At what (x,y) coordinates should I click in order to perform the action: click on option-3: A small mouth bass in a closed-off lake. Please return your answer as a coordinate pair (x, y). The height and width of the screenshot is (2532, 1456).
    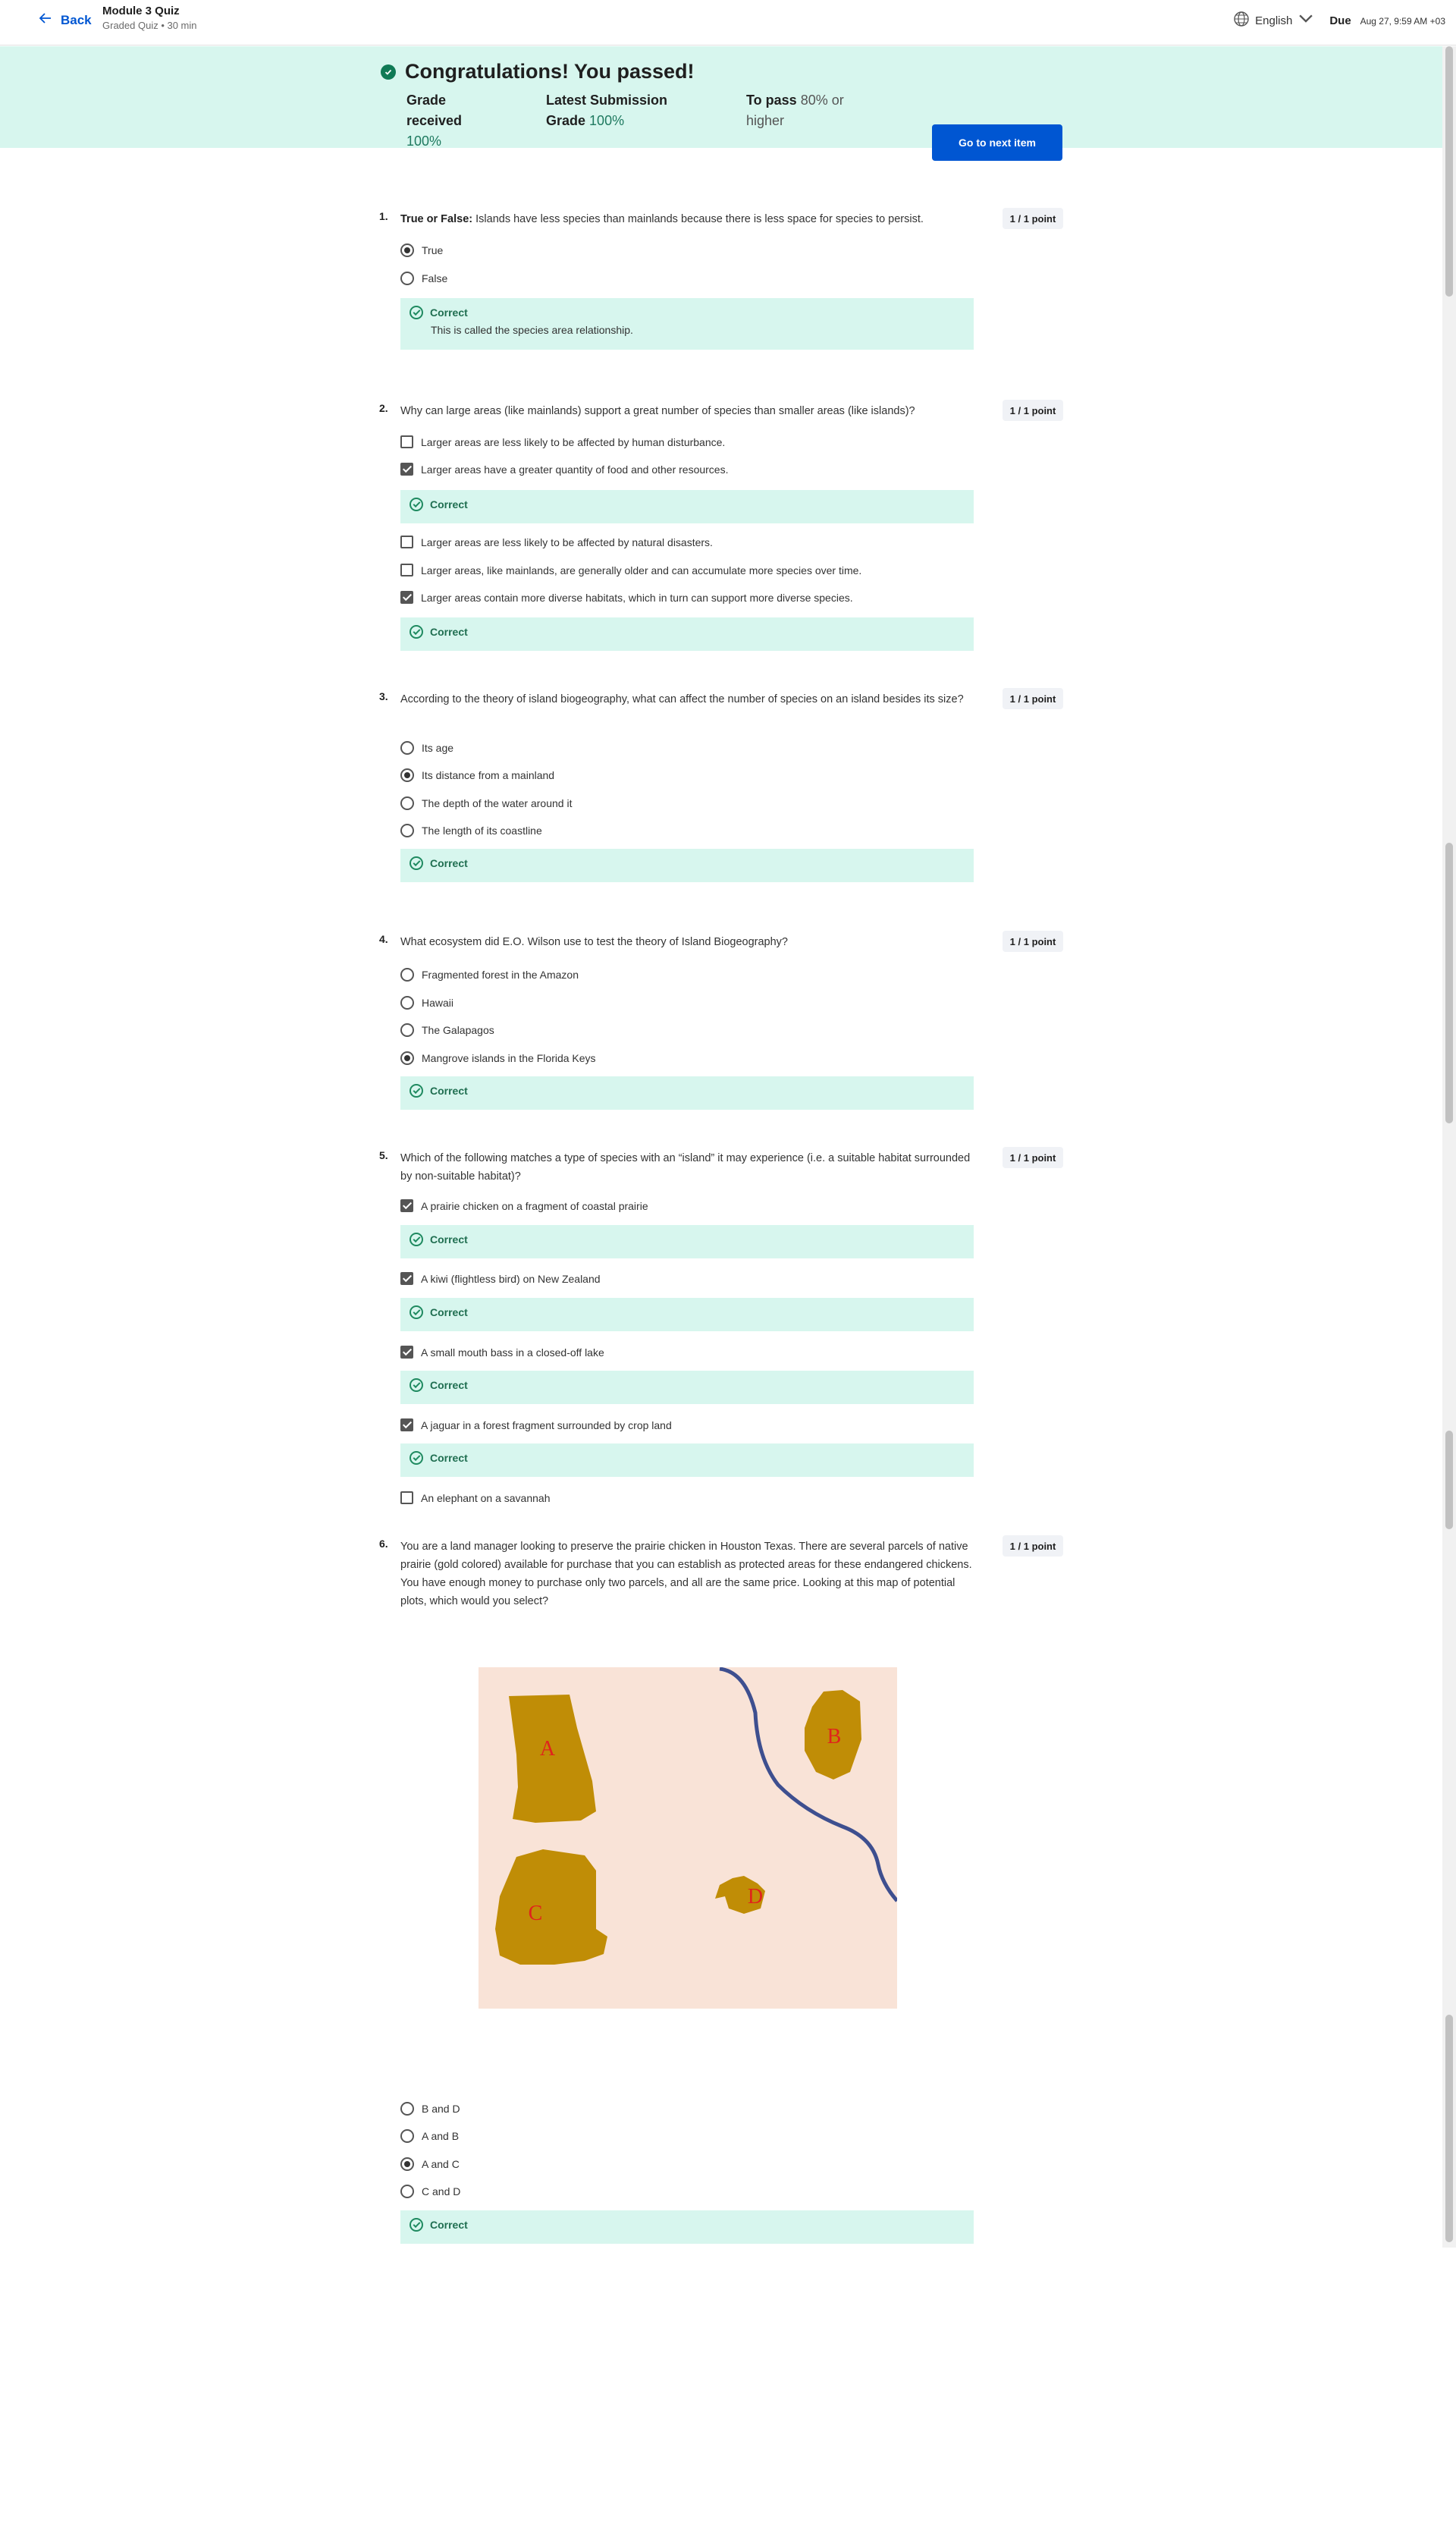
    Looking at the image, I should click on (502, 1352).